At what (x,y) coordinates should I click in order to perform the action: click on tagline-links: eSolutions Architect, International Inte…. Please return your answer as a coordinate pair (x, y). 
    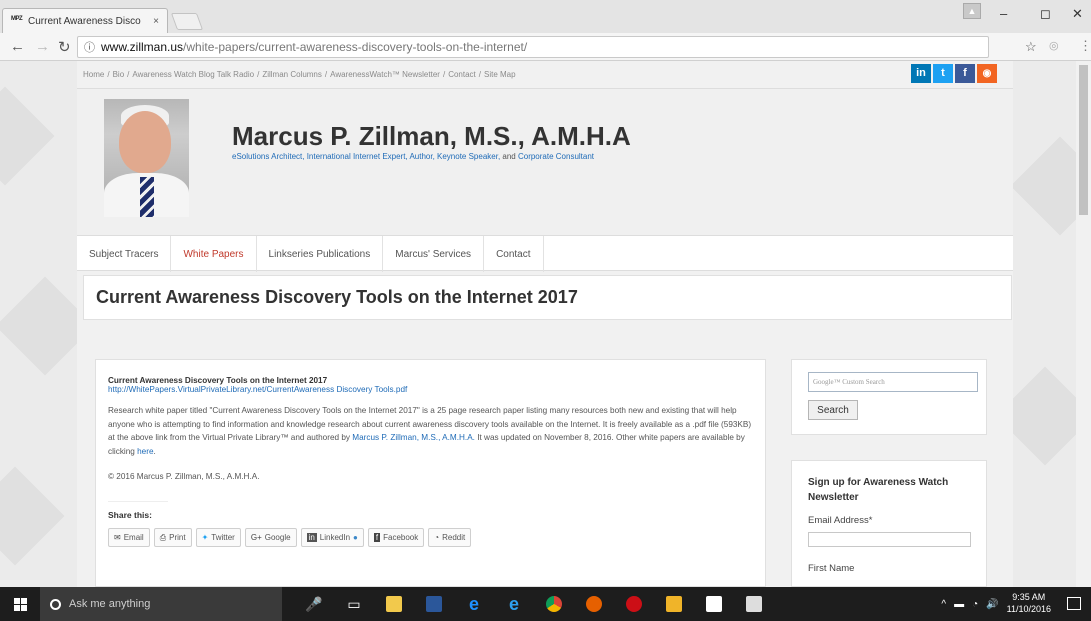
    Looking at the image, I should click on (366, 156).